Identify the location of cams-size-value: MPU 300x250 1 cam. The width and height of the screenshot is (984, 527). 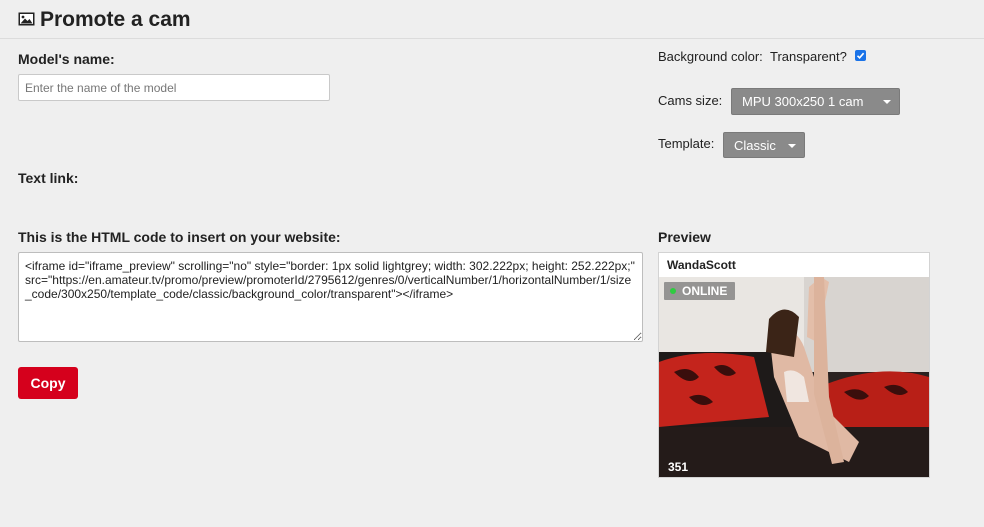
(803, 101).